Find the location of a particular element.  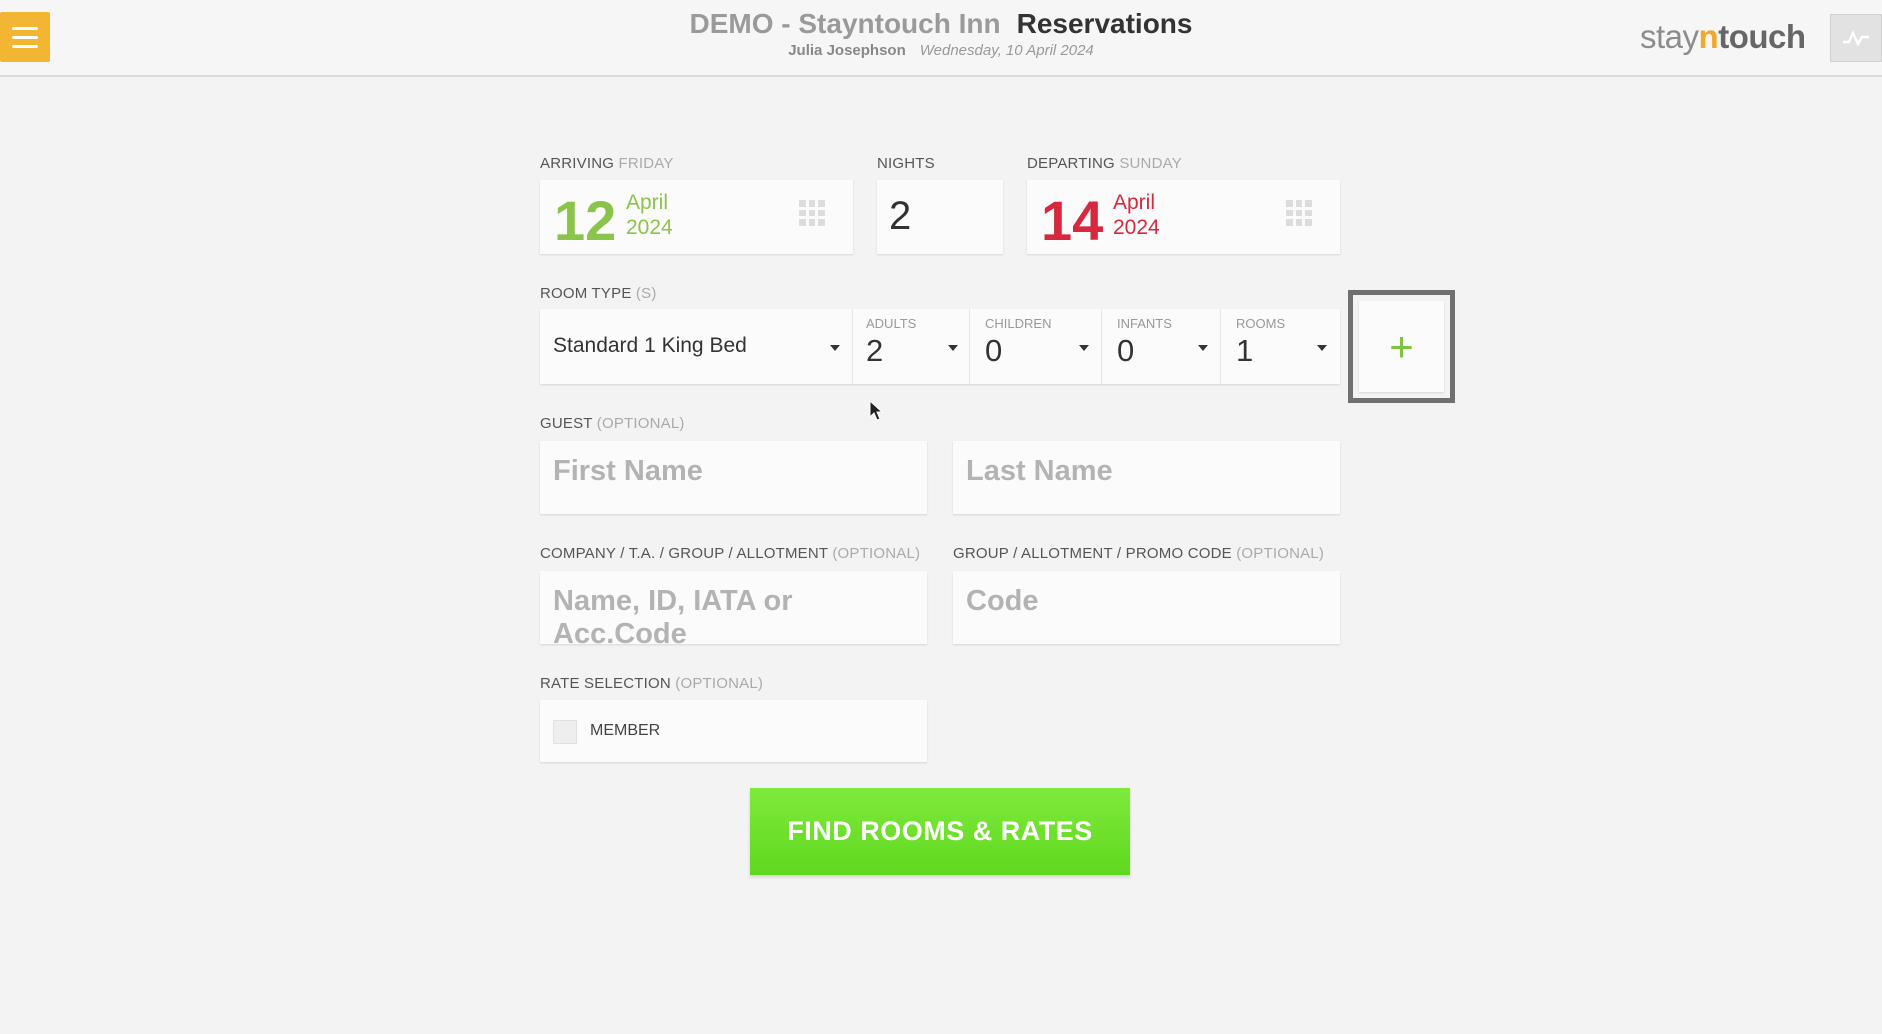

last-name-field: Last Name is located at coordinates (1146, 477).